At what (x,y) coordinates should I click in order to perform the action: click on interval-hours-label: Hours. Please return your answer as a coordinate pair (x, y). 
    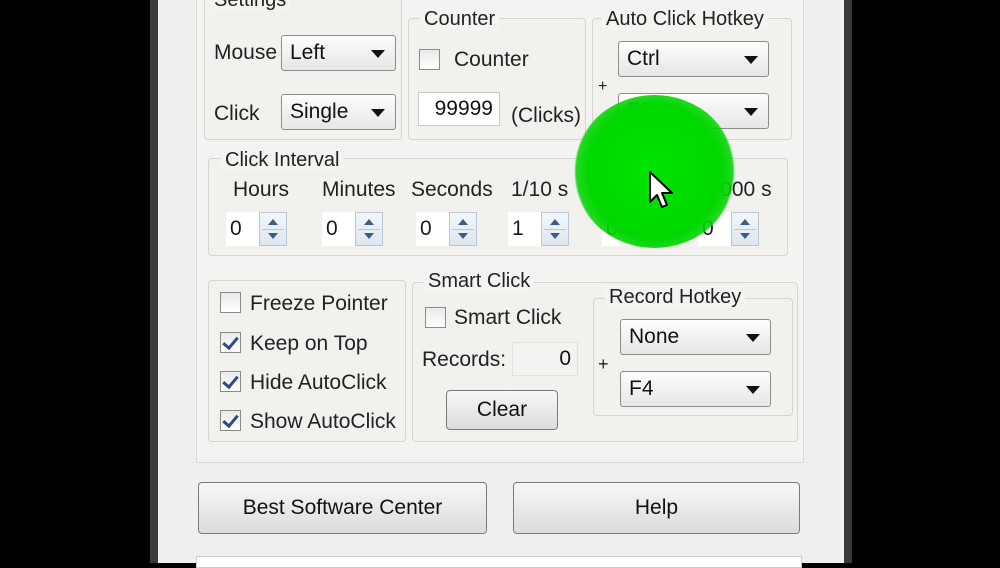
    Looking at the image, I should click on (261, 189).